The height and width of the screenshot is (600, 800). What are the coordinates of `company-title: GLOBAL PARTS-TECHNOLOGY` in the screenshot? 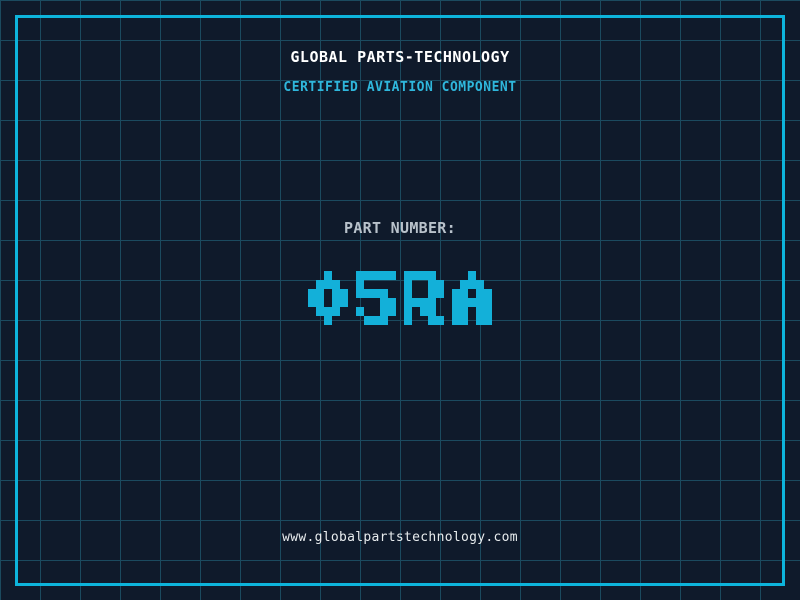 It's located at (400, 57).